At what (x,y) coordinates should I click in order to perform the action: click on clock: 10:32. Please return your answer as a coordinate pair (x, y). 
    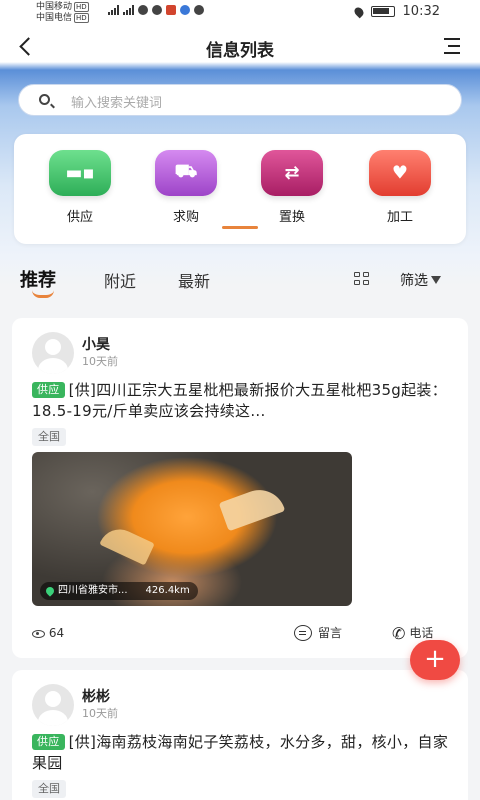
    Looking at the image, I should click on (421, 11).